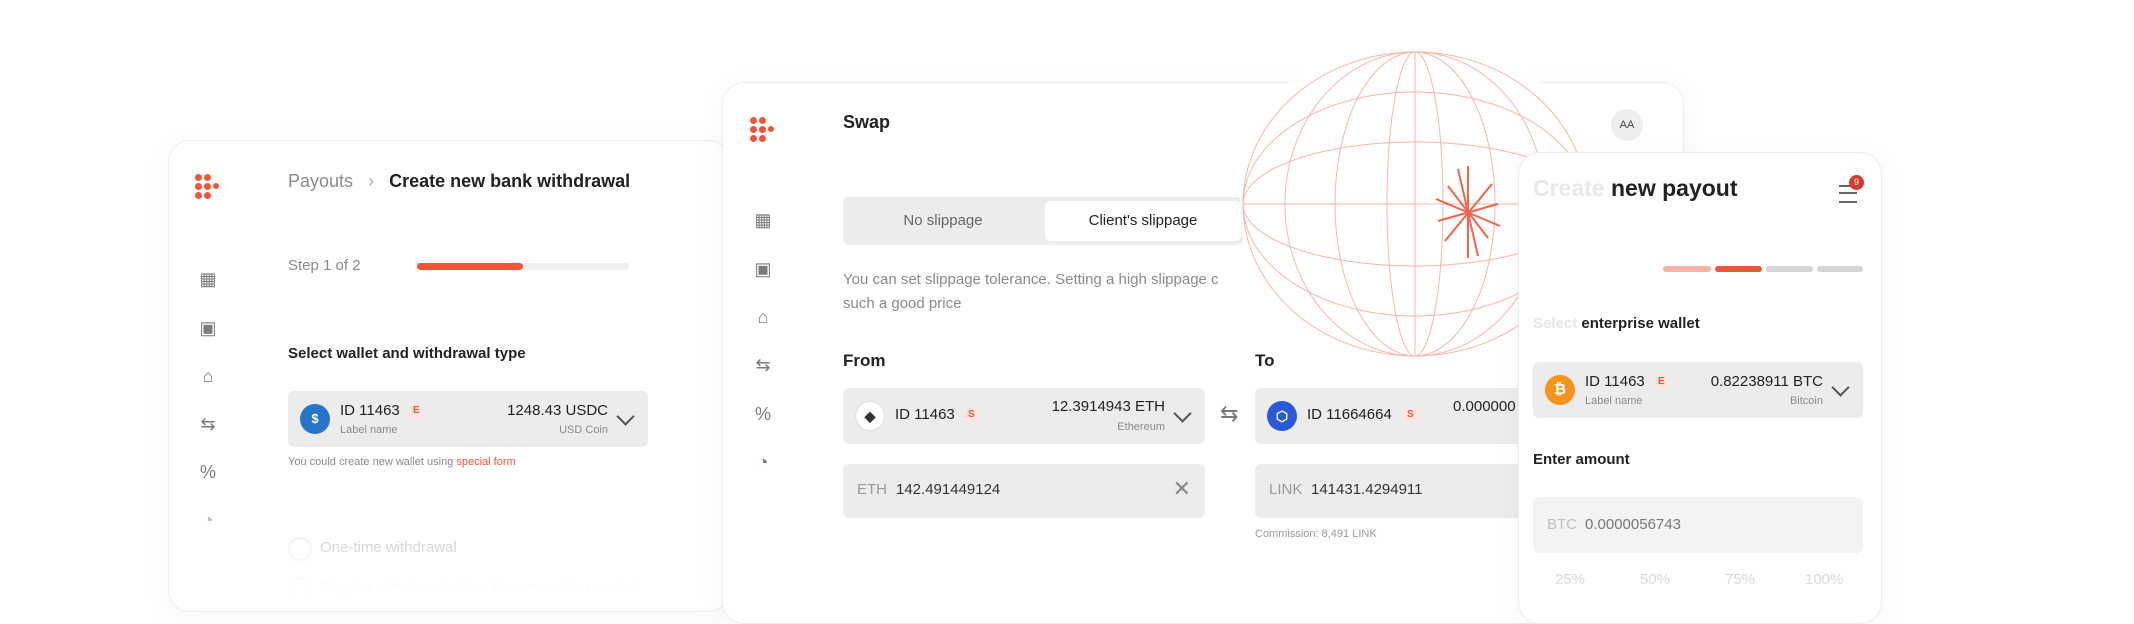 This screenshot has height=624, width=2134. What do you see at coordinates (1229, 414) in the screenshot?
I see `swap-direction-icon: ⇆` at bounding box center [1229, 414].